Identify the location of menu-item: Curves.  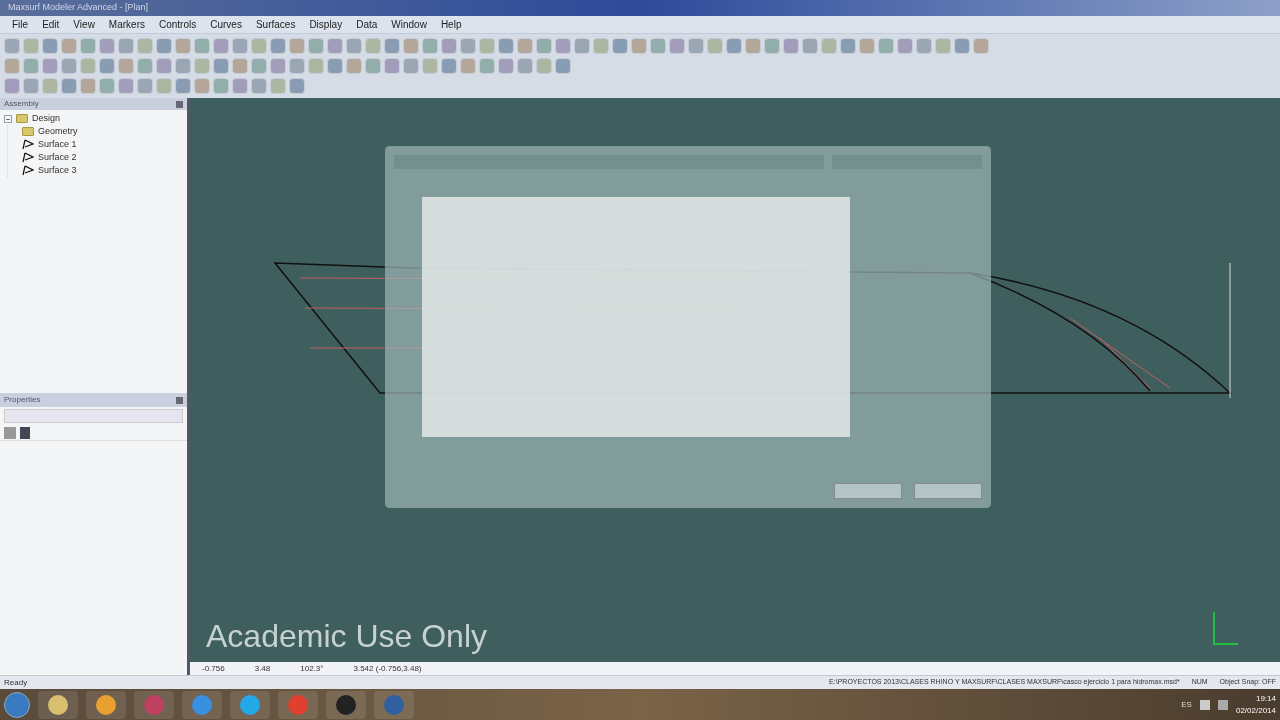
(226, 24).